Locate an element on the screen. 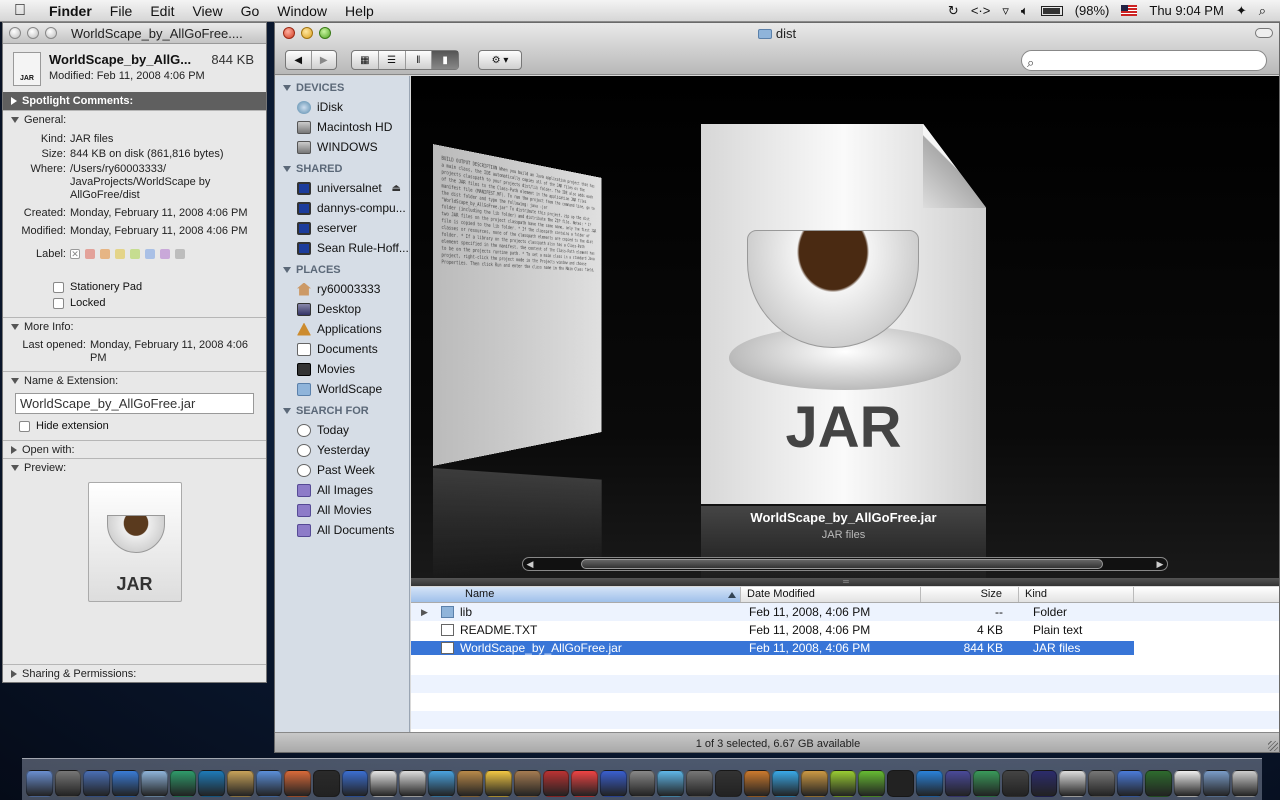 The width and height of the screenshot is (1280, 800). input-flag-icon is located at coordinates (1129, 10).